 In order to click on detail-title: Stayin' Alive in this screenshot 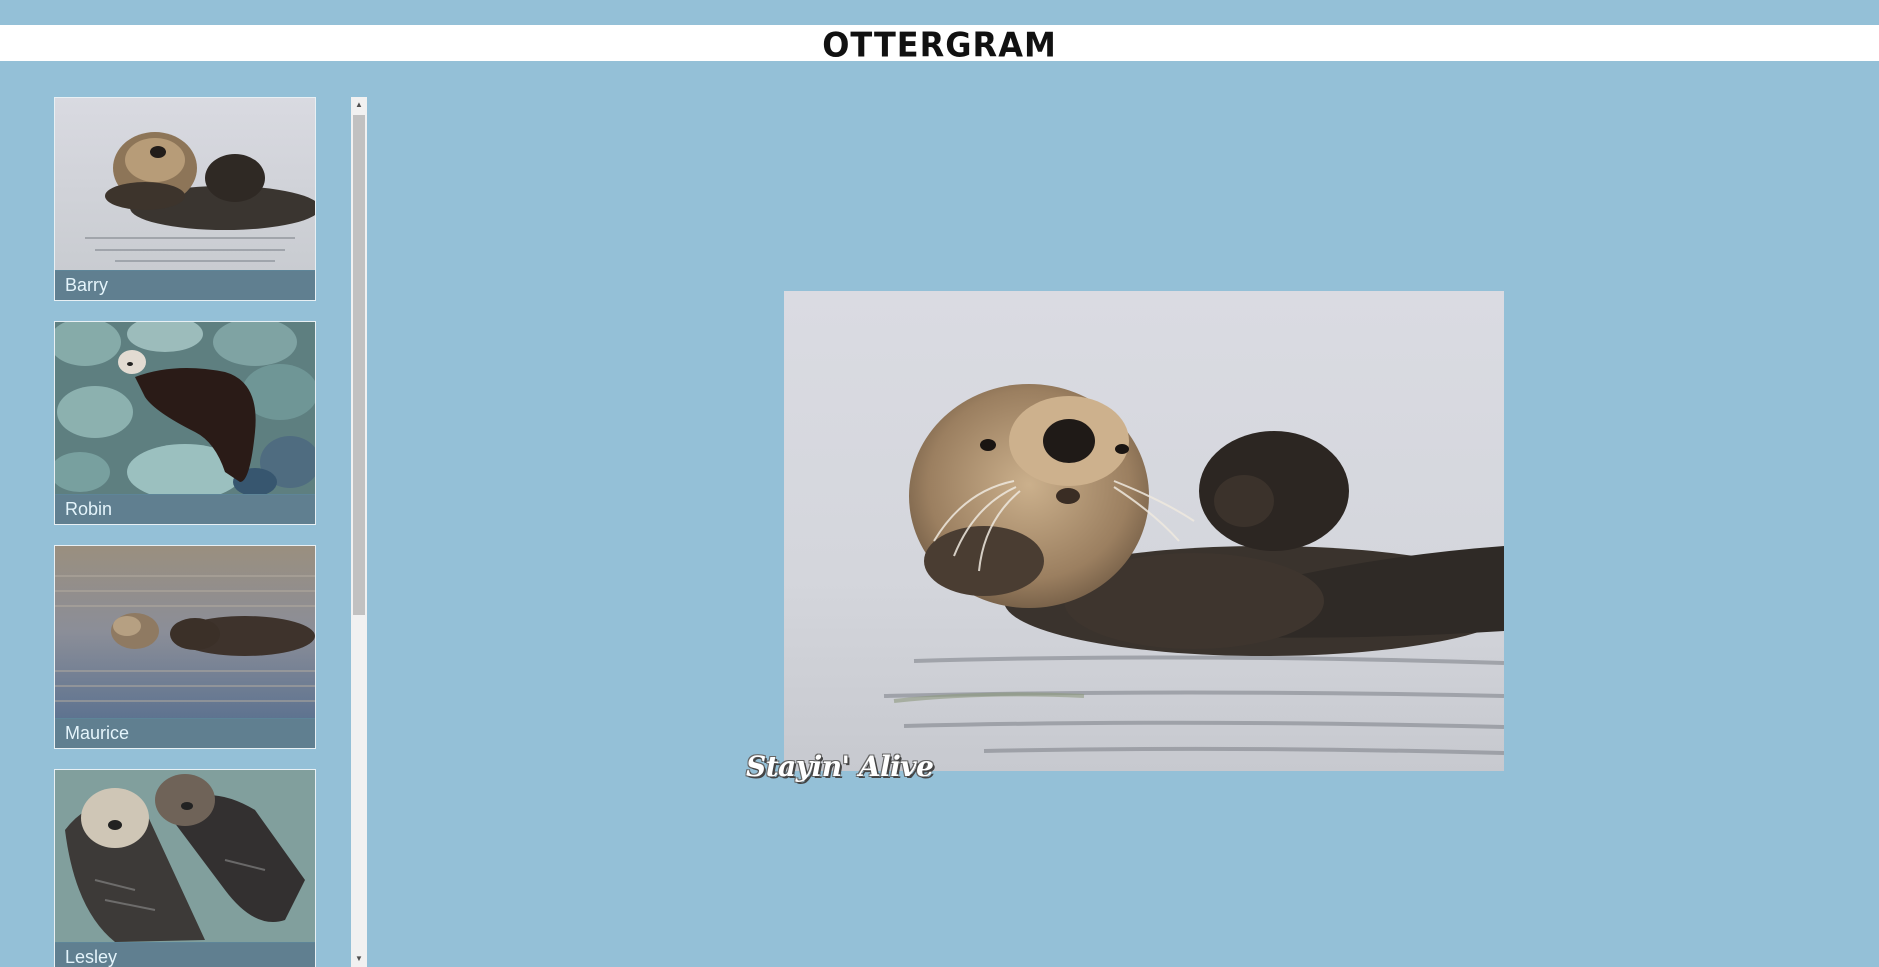, I will do `click(840, 766)`.